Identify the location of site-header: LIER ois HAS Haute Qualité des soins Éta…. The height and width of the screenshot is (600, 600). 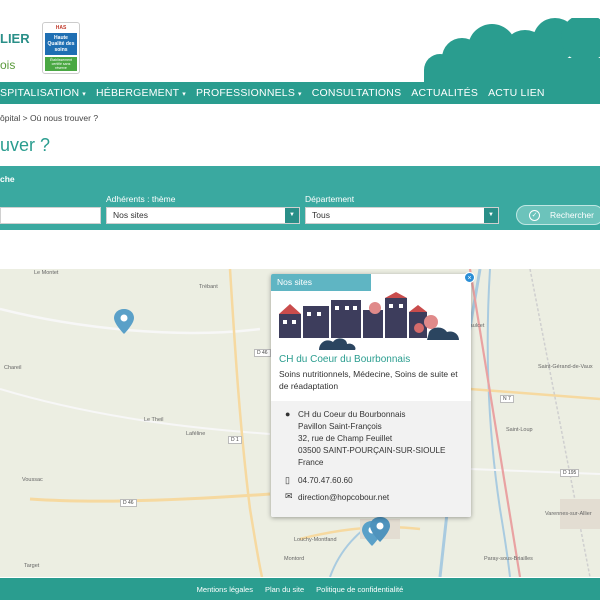
(300, 41).